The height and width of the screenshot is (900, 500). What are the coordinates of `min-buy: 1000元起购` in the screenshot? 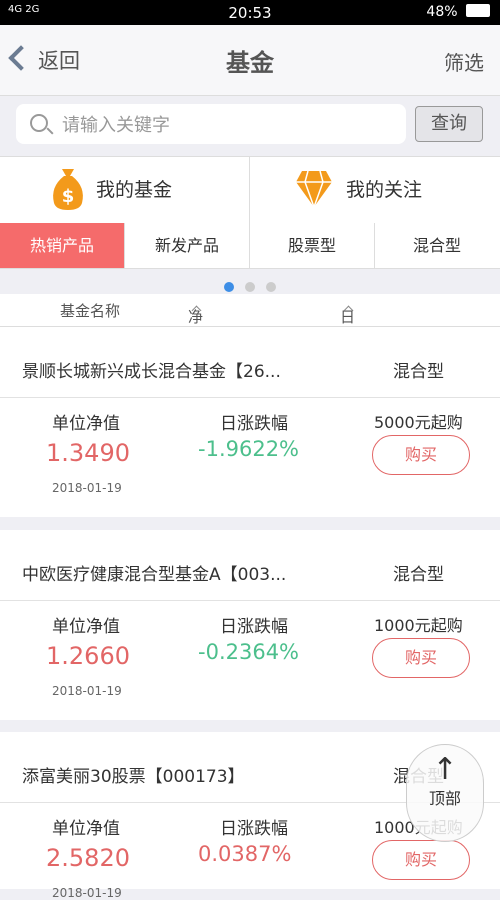 It's located at (418, 625).